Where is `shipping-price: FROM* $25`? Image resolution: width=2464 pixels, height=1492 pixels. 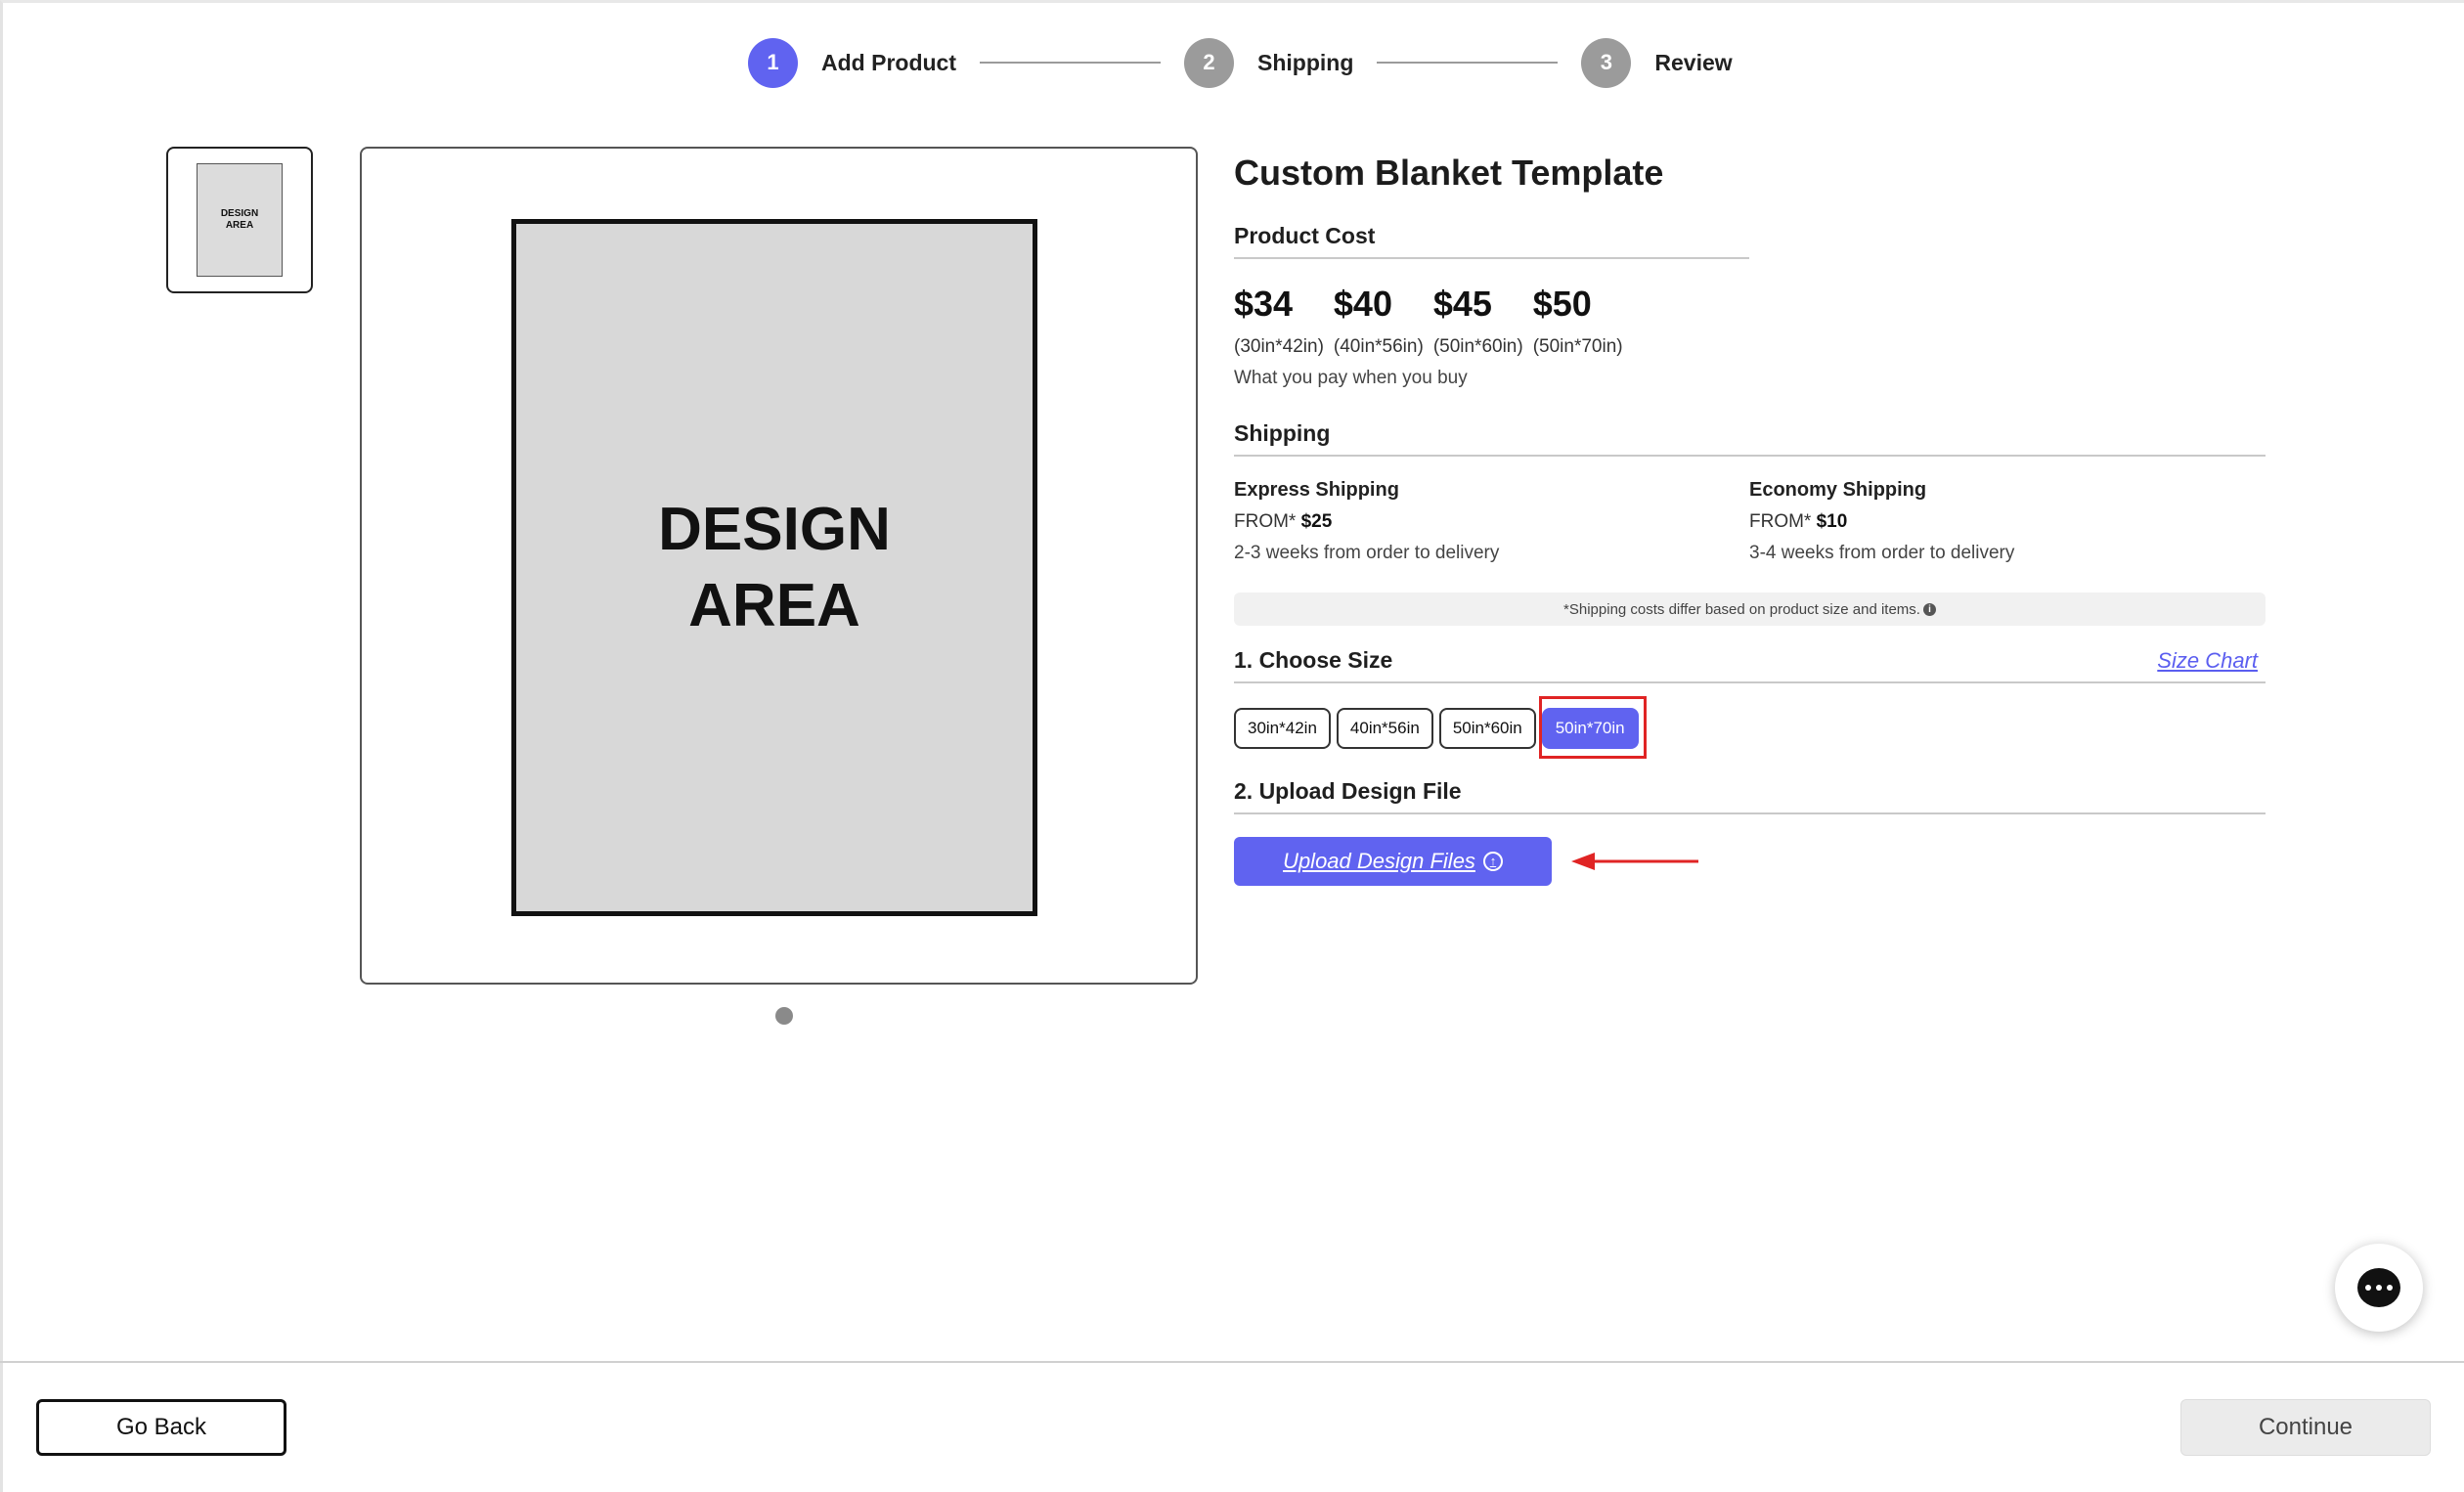
shipping-price: FROM* $25 is located at coordinates (1439, 522).